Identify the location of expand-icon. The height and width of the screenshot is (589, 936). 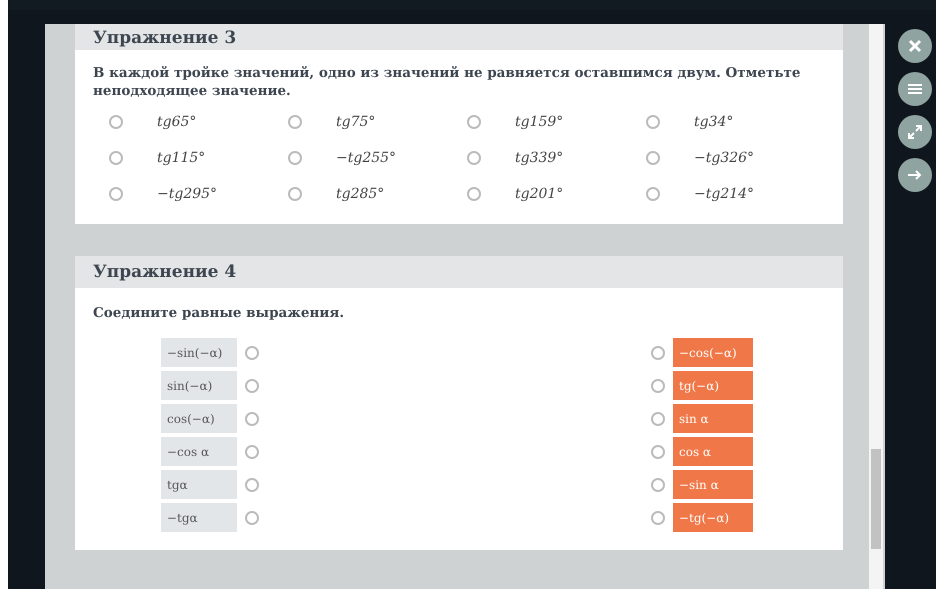
(915, 132).